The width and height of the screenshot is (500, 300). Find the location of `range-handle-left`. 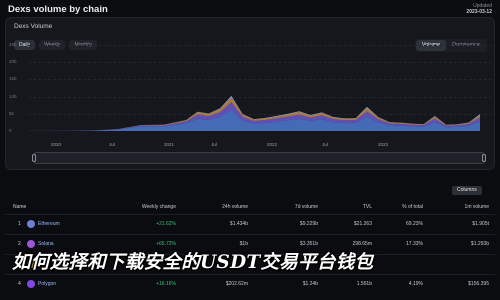

range-handle-left is located at coordinates (34, 158).